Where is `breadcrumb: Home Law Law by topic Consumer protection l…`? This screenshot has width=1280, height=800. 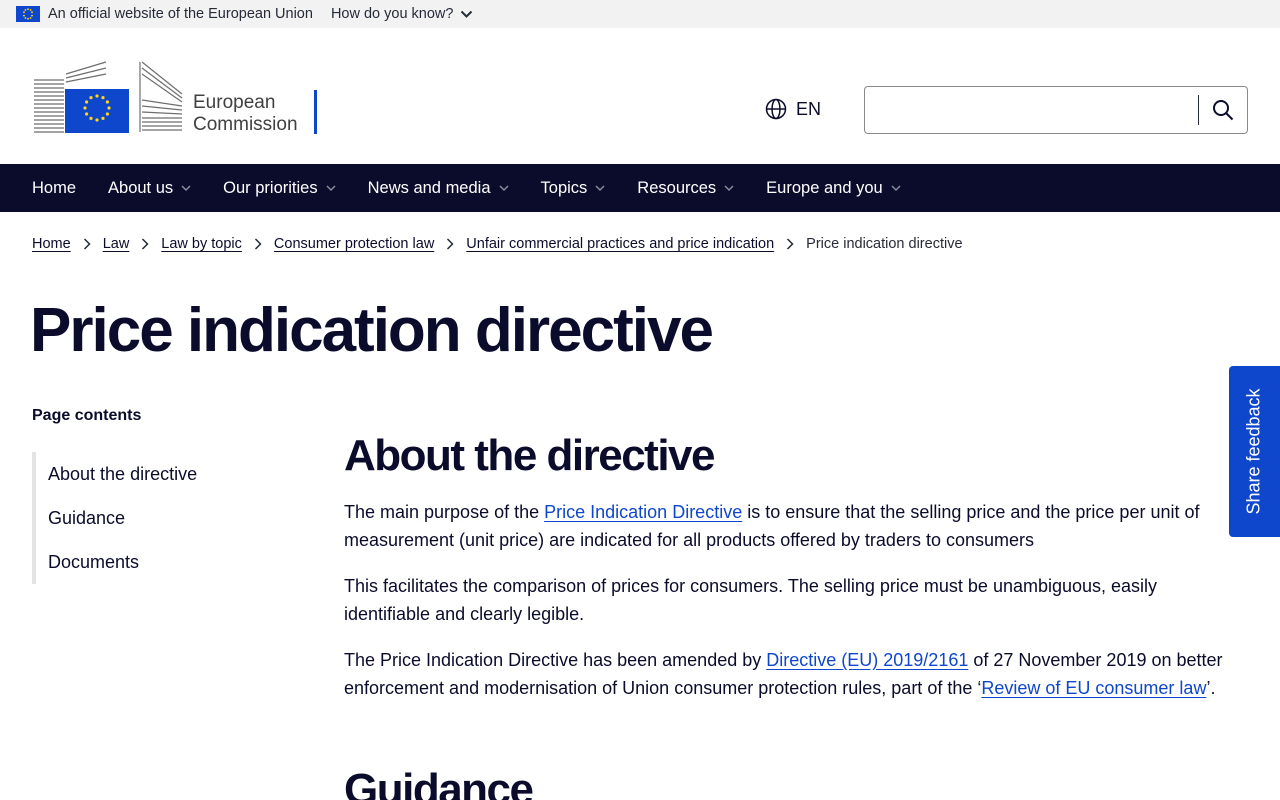
breadcrumb: Home Law Law by topic Consumer protection l… is located at coordinates (497, 244).